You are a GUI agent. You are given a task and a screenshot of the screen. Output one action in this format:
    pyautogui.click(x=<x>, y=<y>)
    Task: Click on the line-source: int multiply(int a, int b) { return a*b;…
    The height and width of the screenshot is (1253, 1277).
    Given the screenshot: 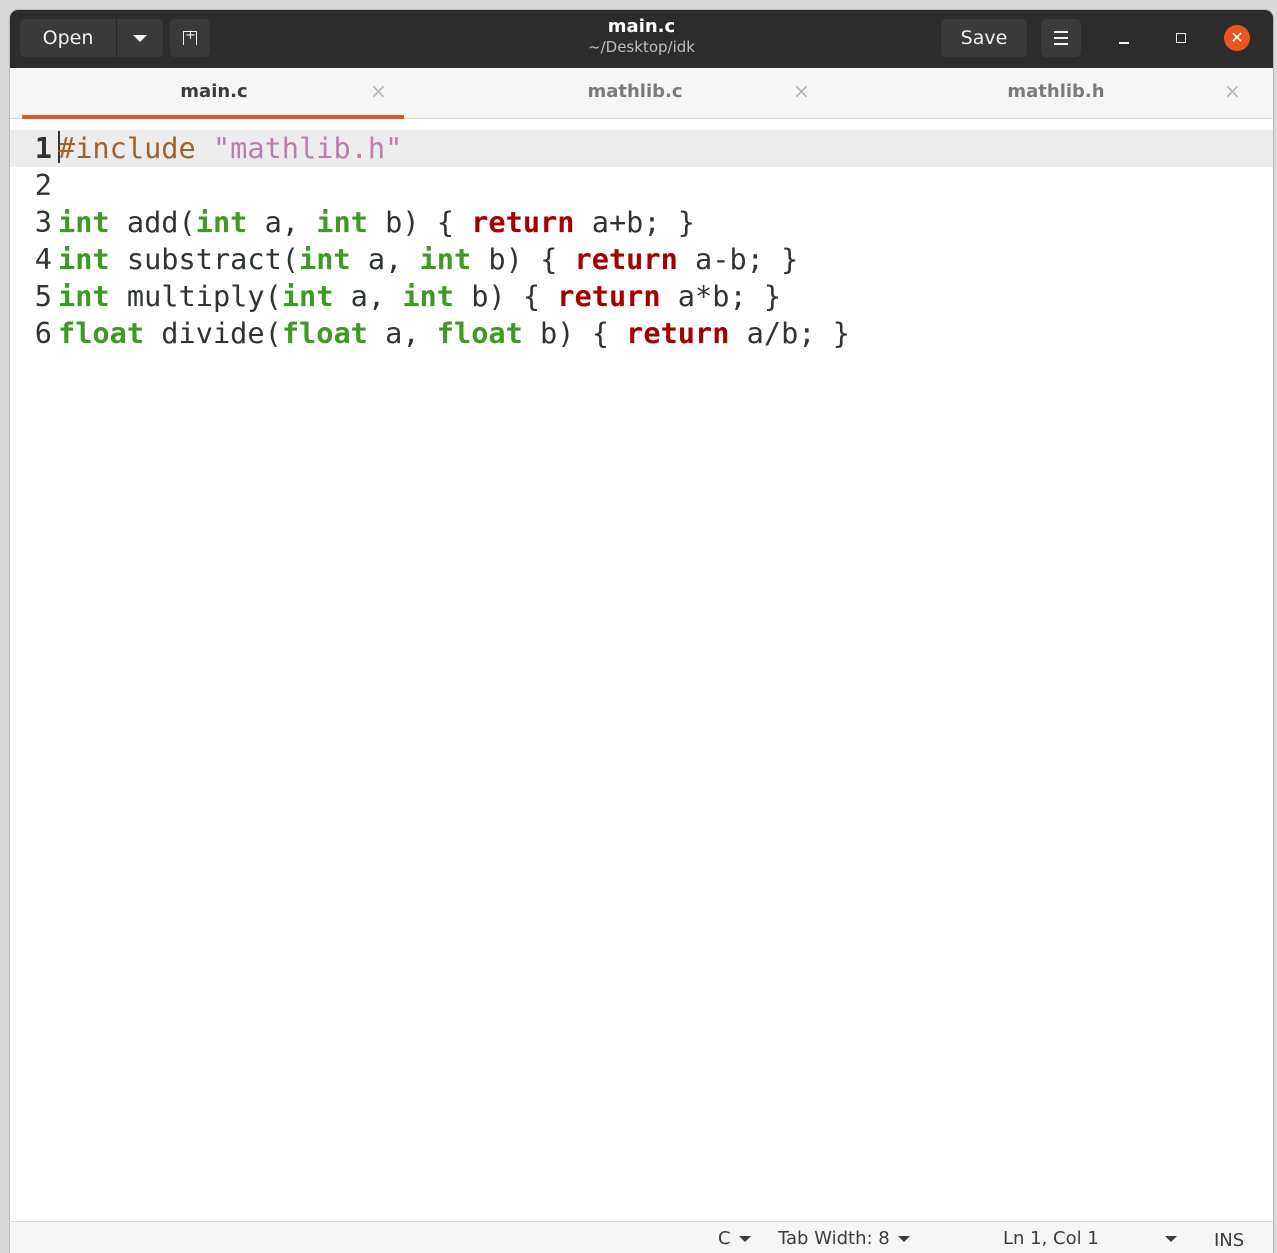 What is the action you would take?
    pyautogui.click(x=419, y=296)
    